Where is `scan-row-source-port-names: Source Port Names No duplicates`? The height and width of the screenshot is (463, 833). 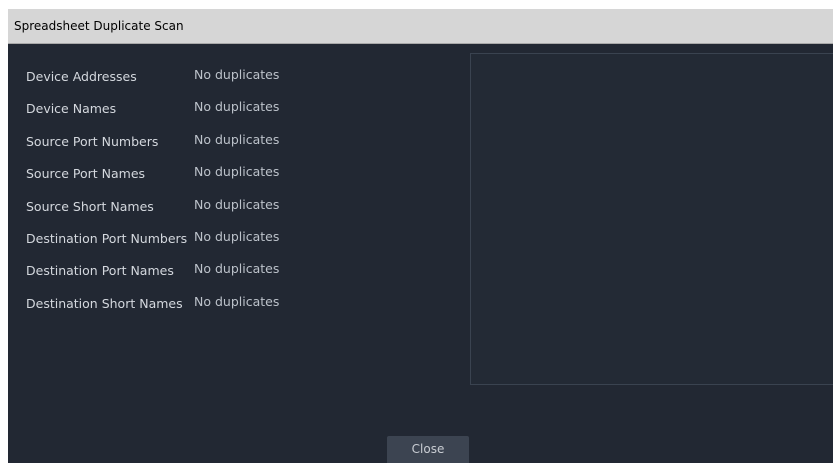
scan-row-source-port-names: Source Port Names No duplicates is located at coordinates (246, 177).